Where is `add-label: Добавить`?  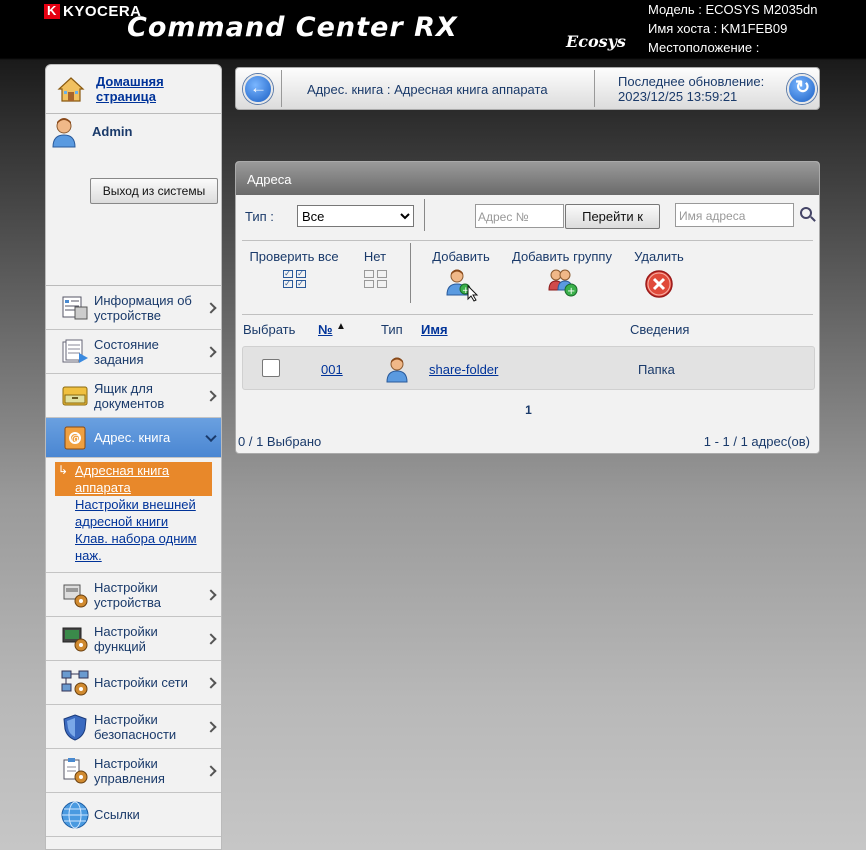 add-label: Добавить is located at coordinates (461, 256).